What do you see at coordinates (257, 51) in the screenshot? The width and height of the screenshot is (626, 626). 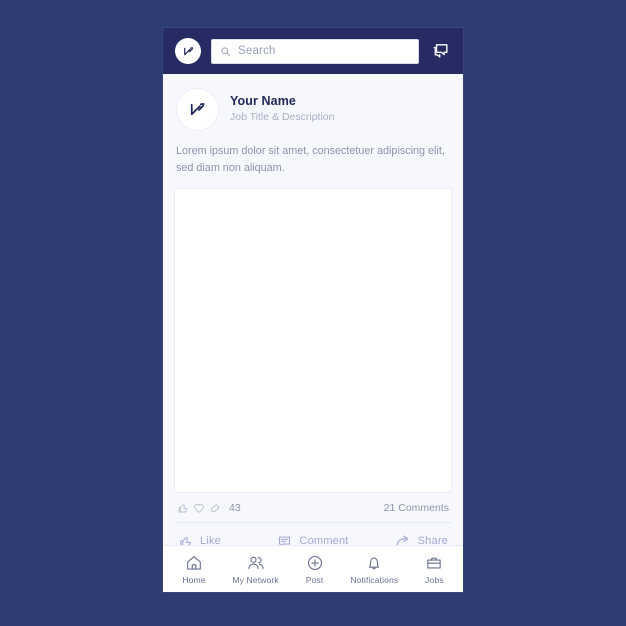 I see `search-placeholder-text: Search` at bounding box center [257, 51].